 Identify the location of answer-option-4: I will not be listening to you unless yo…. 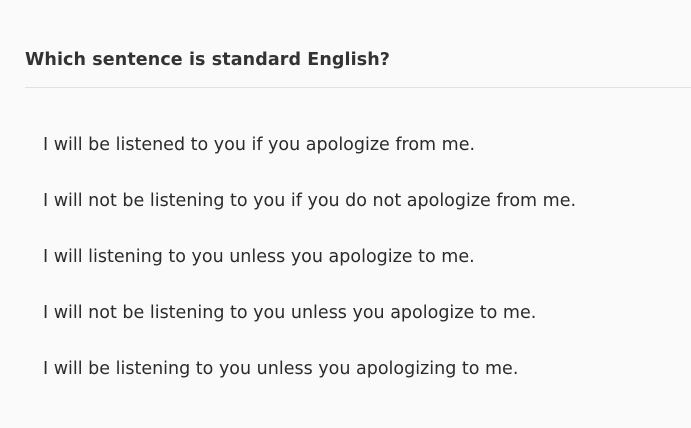
(309, 326).